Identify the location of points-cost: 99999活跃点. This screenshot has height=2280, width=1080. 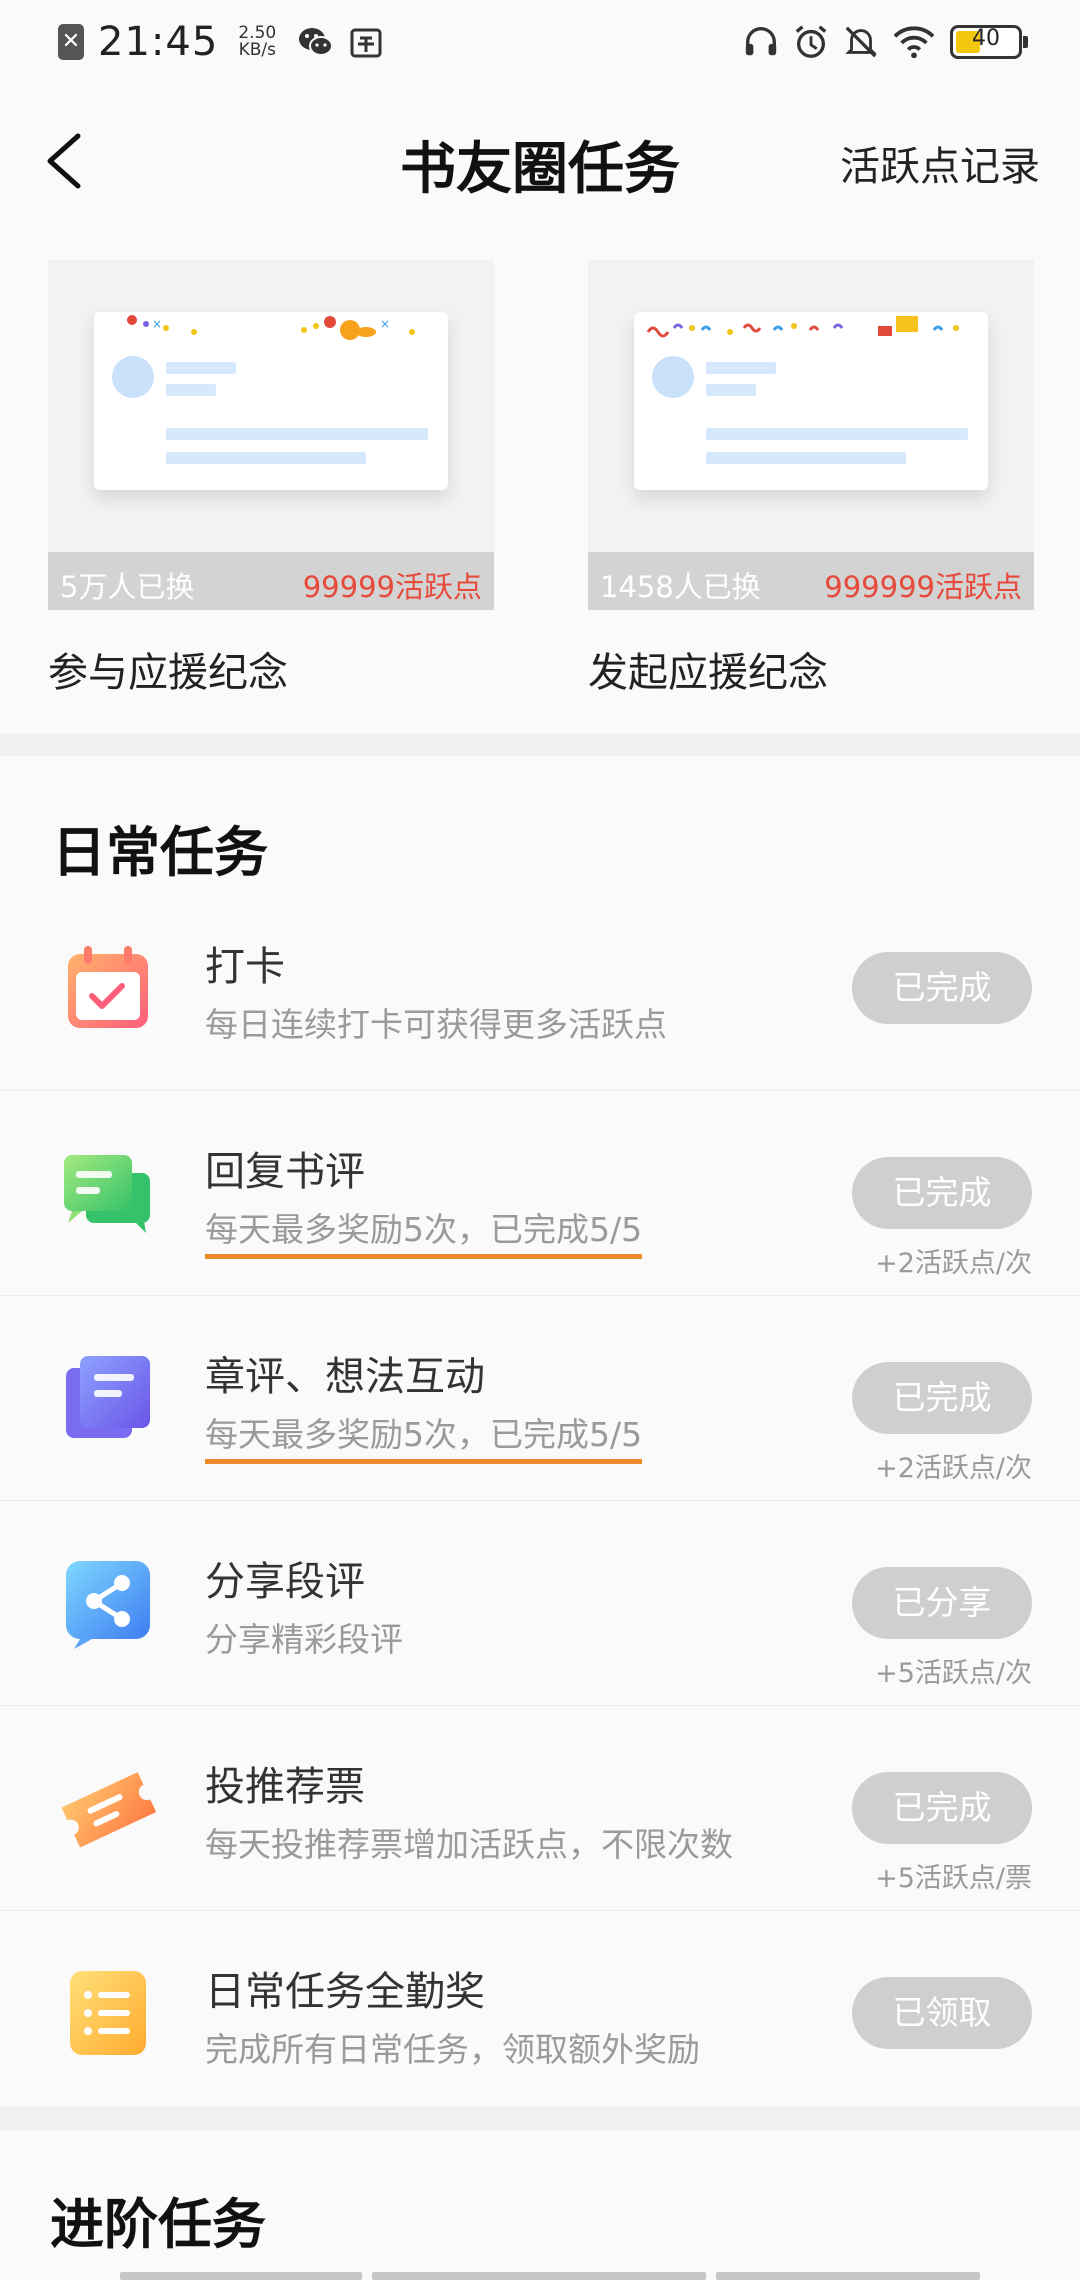
(392, 587).